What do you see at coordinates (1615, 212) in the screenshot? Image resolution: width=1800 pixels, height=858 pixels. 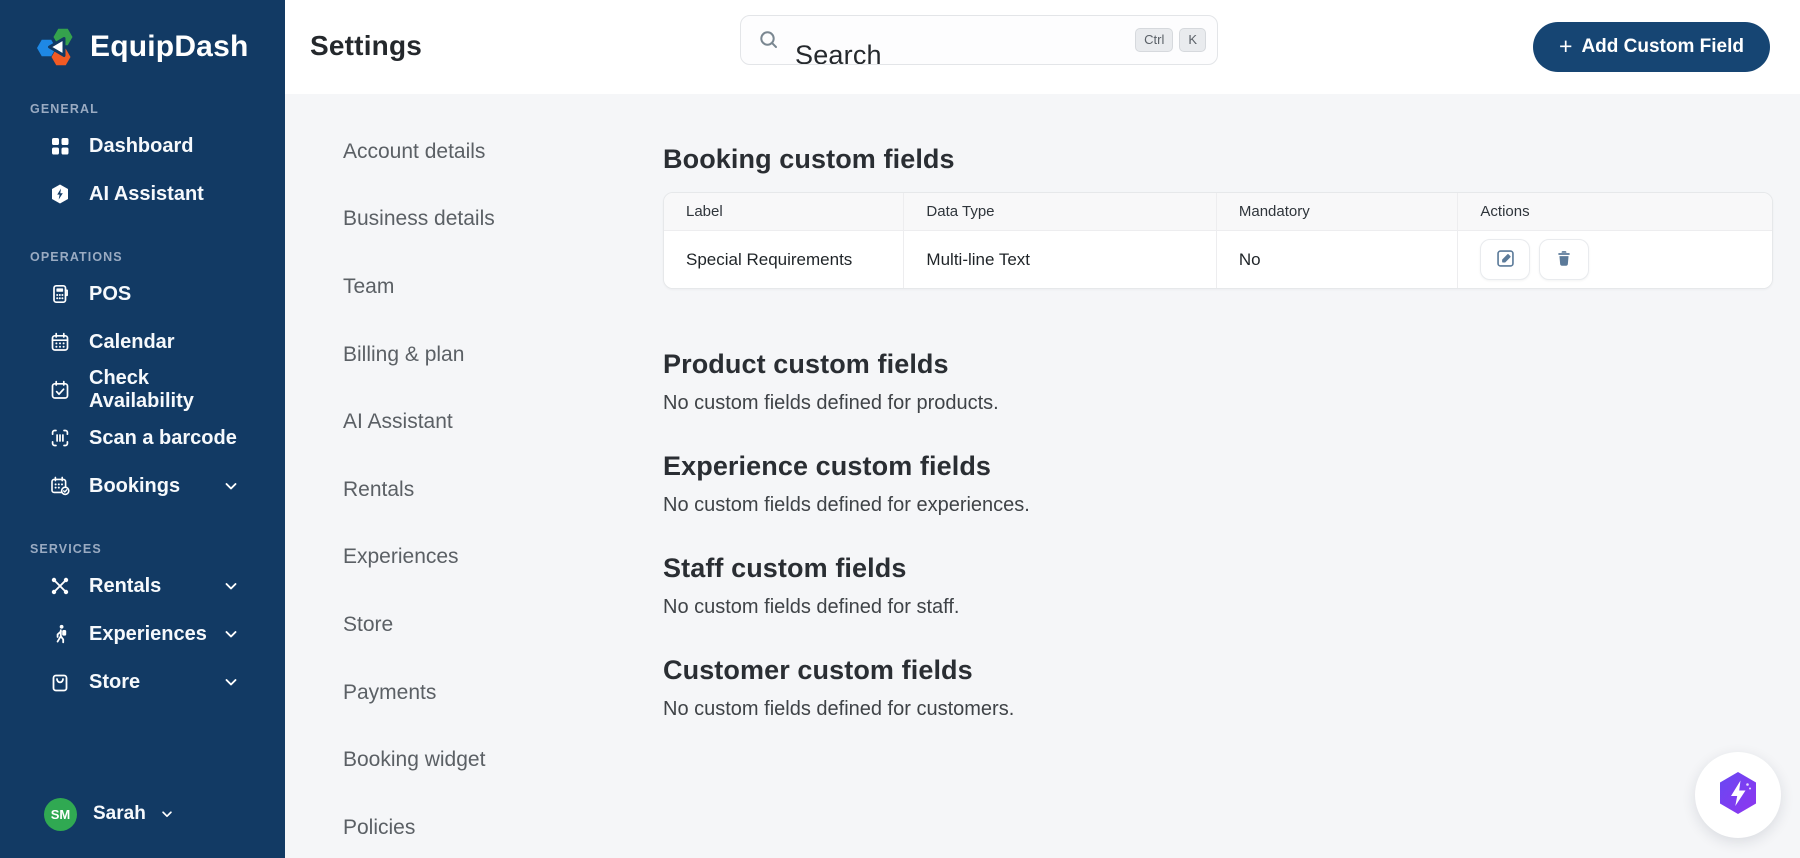 I see `column-header-actions: Actions` at bounding box center [1615, 212].